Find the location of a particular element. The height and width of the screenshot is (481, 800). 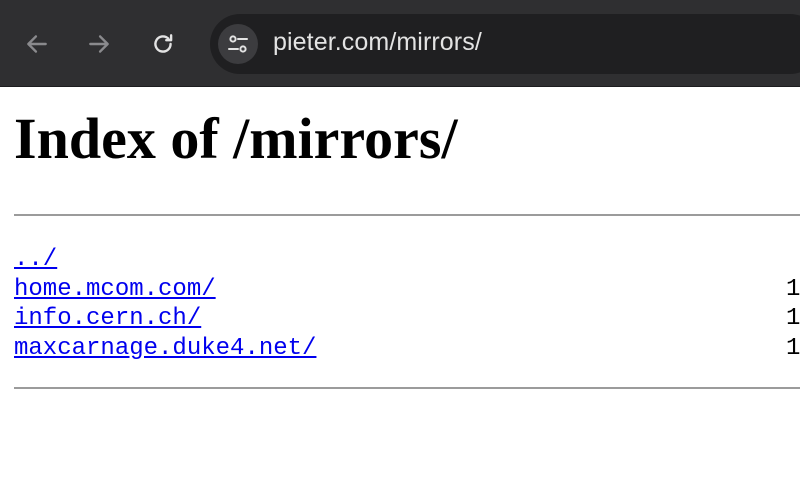

list-item: home.mcom.com/ 1 is located at coordinates (407, 290).